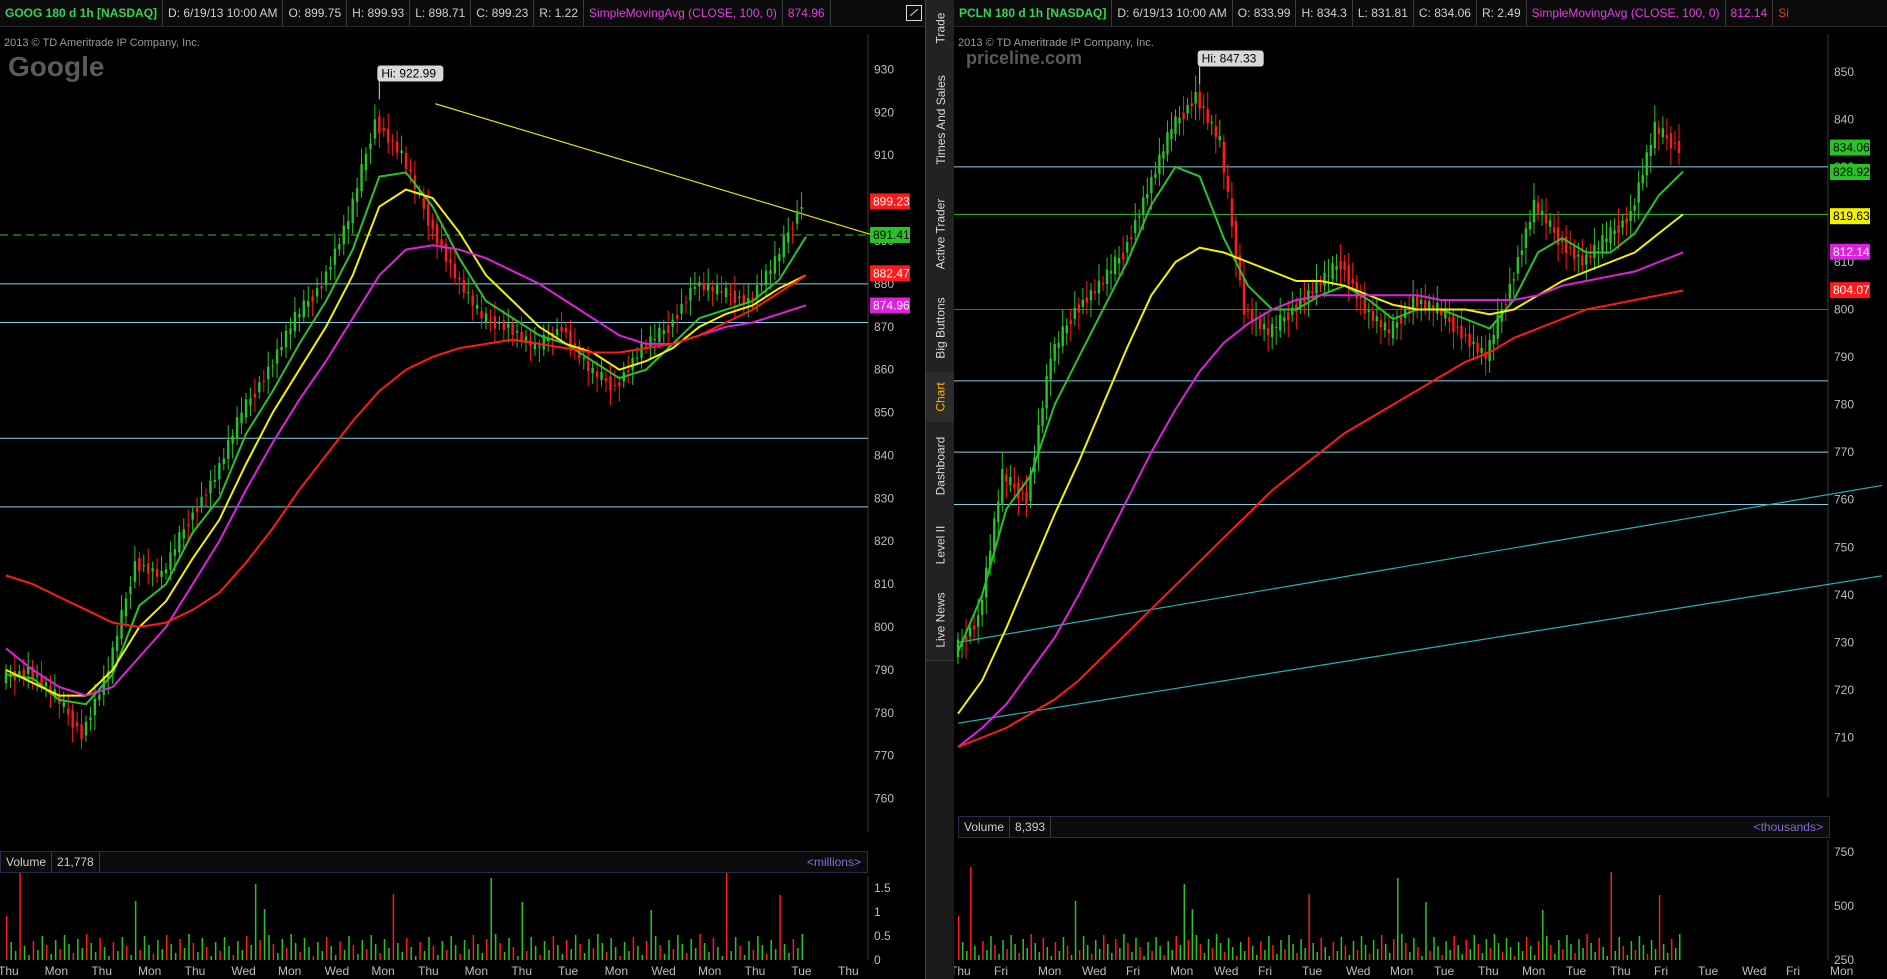 The height and width of the screenshot is (979, 1887). What do you see at coordinates (940, 397) in the screenshot?
I see `tab-chart: Chart` at bounding box center [940, 397].